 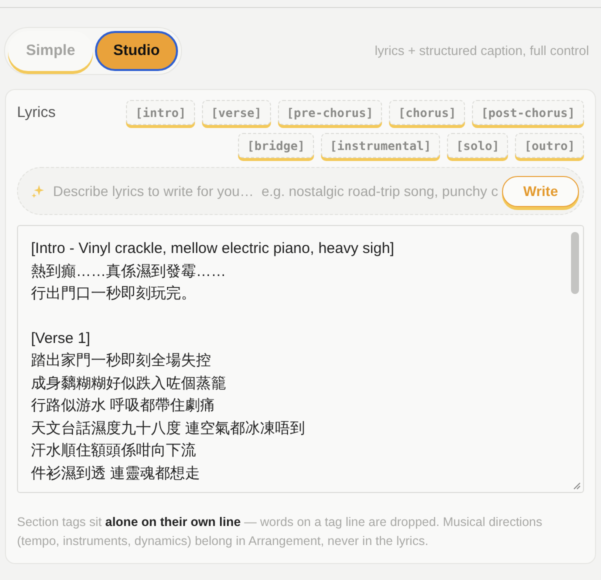 What do you see at coordinates (477, 145) in the screenshot?
I see `section-tag-button: [solo]` at bounding box center [477, 145].